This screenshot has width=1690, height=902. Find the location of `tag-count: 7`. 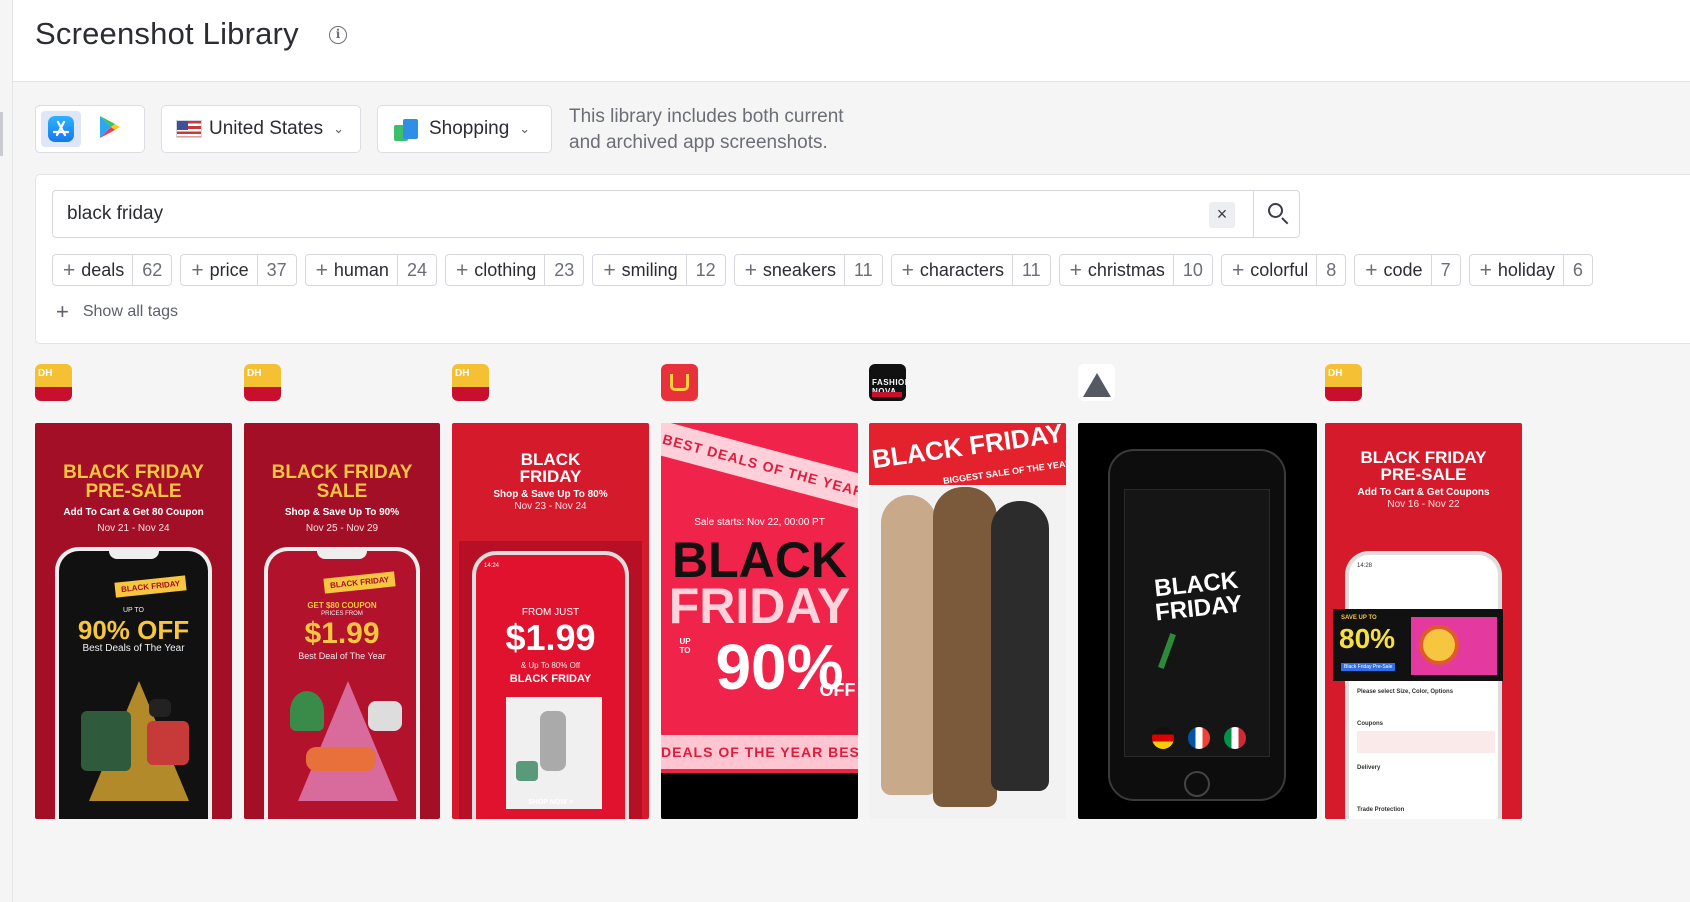

tag-count: 7 is located at coordinates (1445, 270).